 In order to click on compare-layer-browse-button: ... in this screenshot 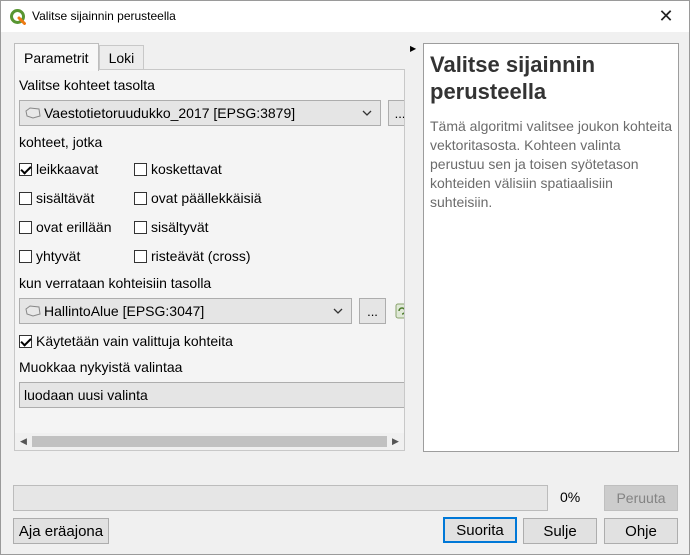, I will do `click(372, 311)`.